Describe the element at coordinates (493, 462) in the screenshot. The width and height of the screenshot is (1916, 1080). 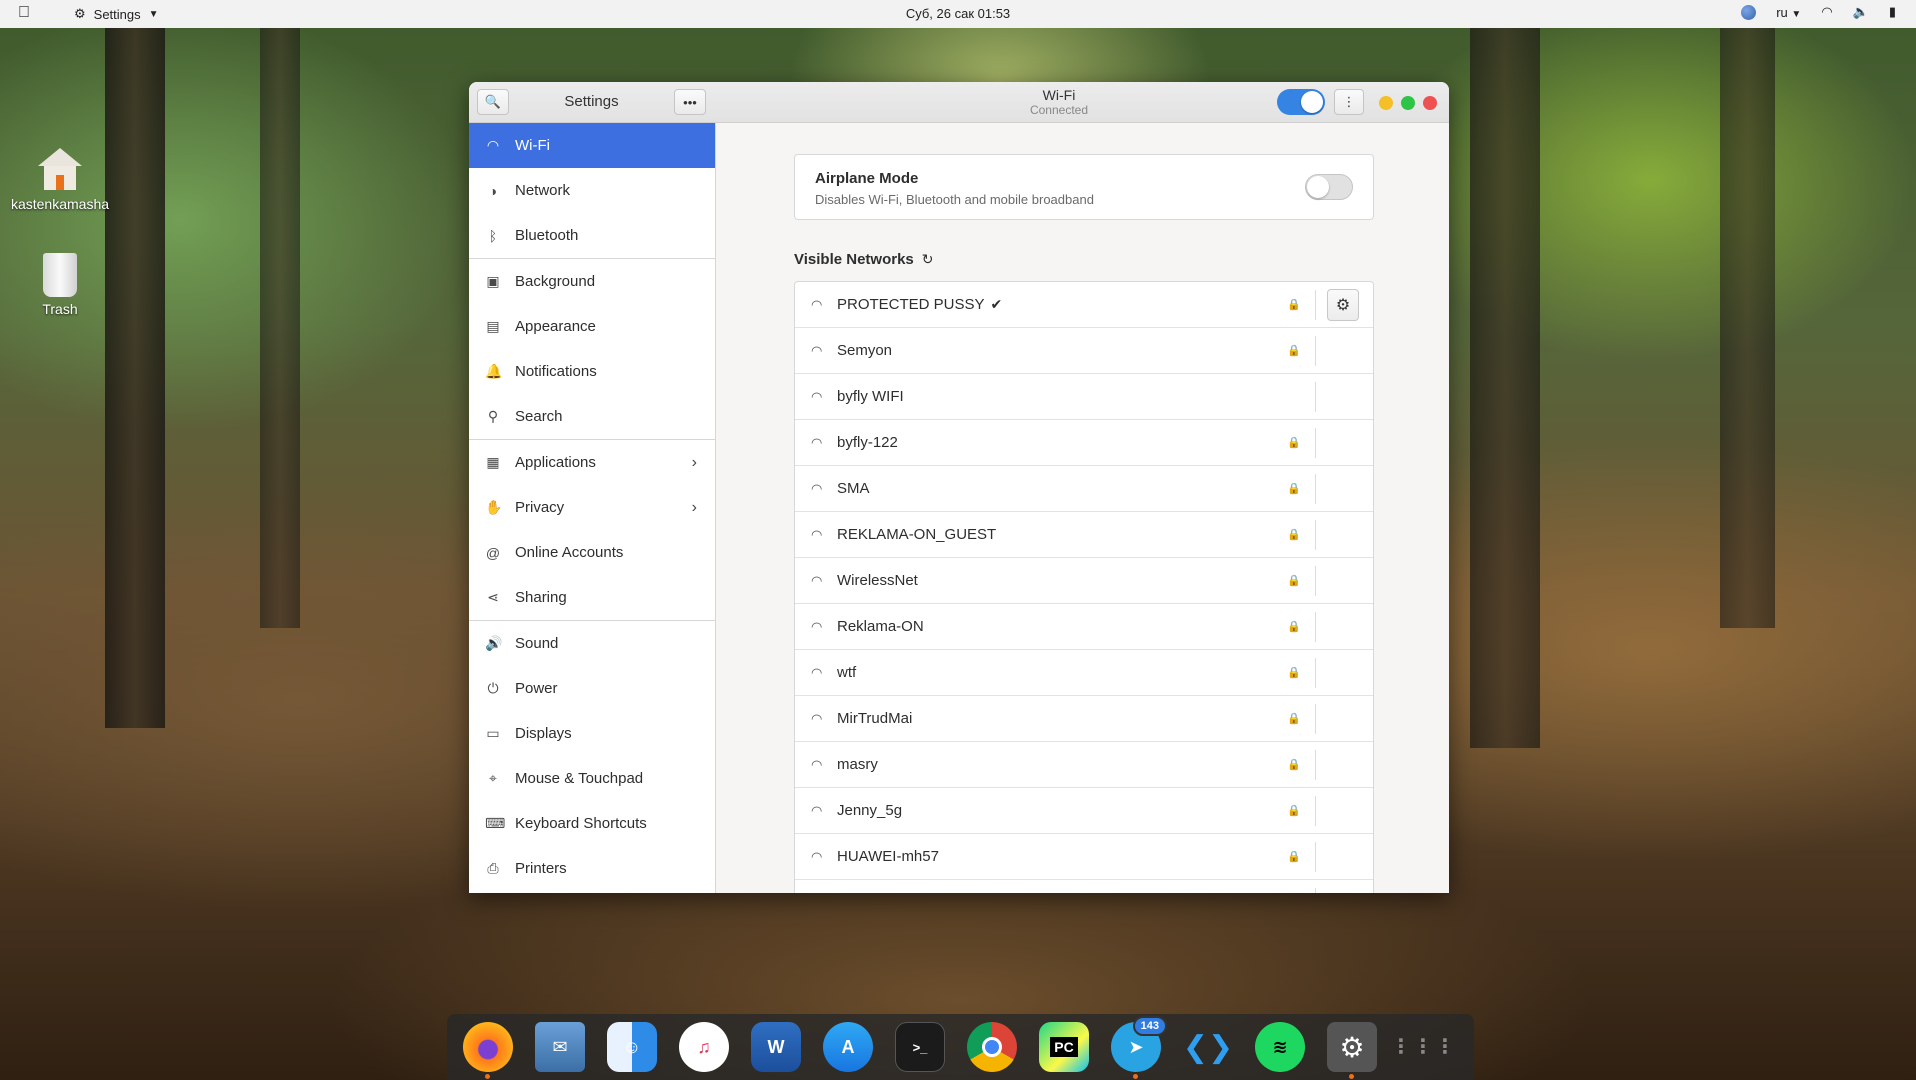
I see `applications-icon: ▦` at that location.